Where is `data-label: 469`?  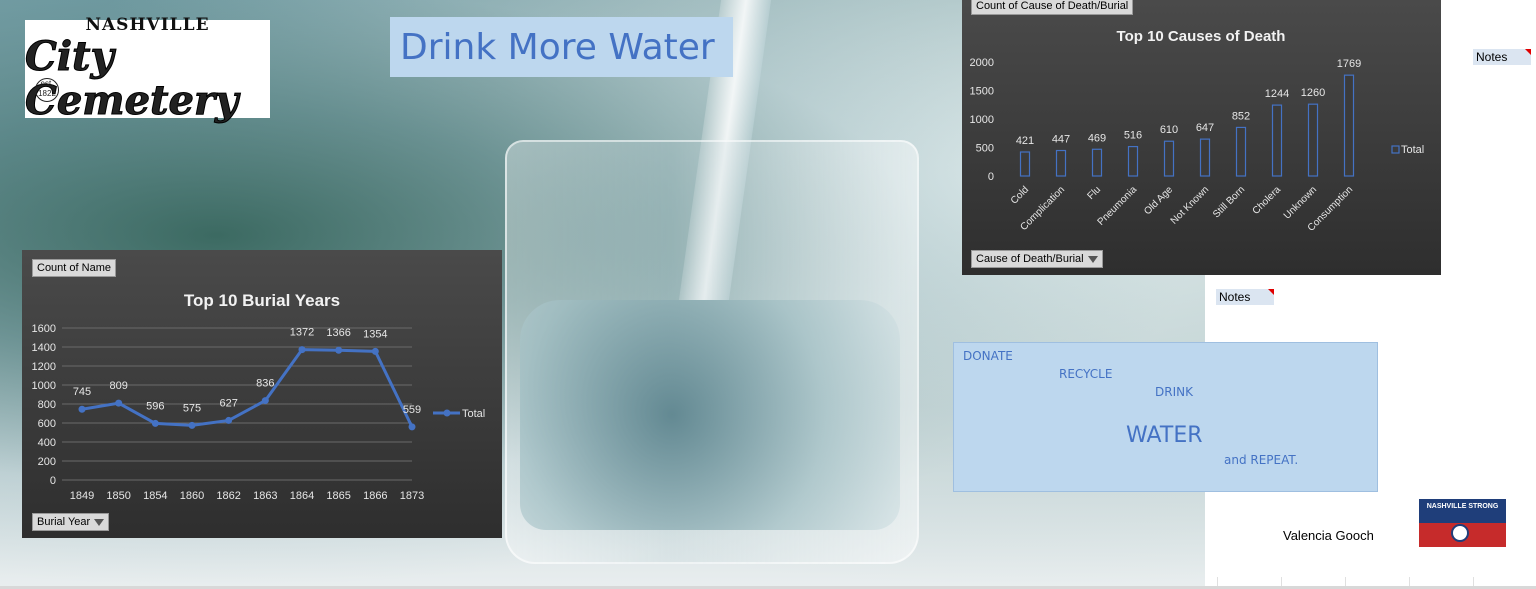 data-label: 469 is located at coordinates (1097, 138).